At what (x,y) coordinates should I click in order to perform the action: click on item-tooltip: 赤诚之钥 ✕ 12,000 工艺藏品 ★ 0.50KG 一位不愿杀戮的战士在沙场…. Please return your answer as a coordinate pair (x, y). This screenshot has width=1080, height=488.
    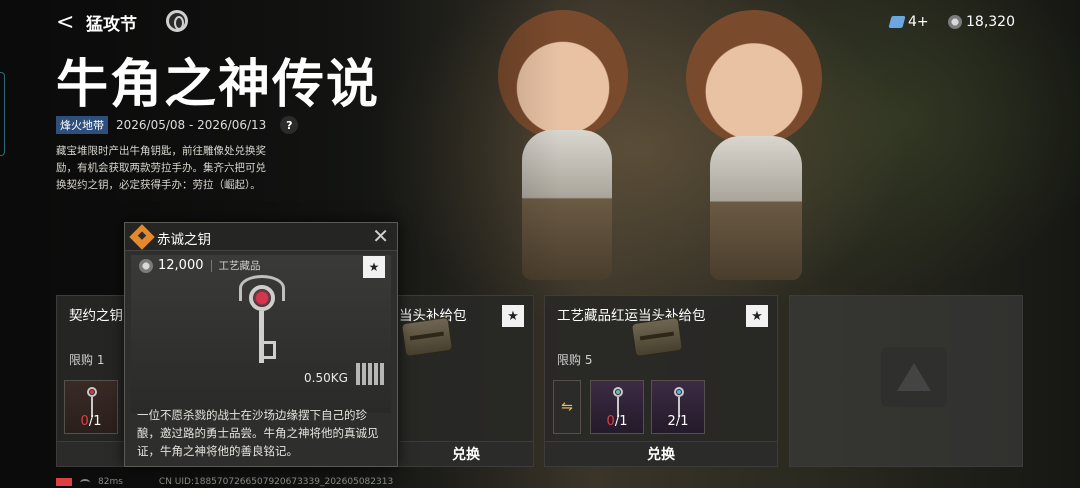
    Looking at the image, I should click on (261, 344).